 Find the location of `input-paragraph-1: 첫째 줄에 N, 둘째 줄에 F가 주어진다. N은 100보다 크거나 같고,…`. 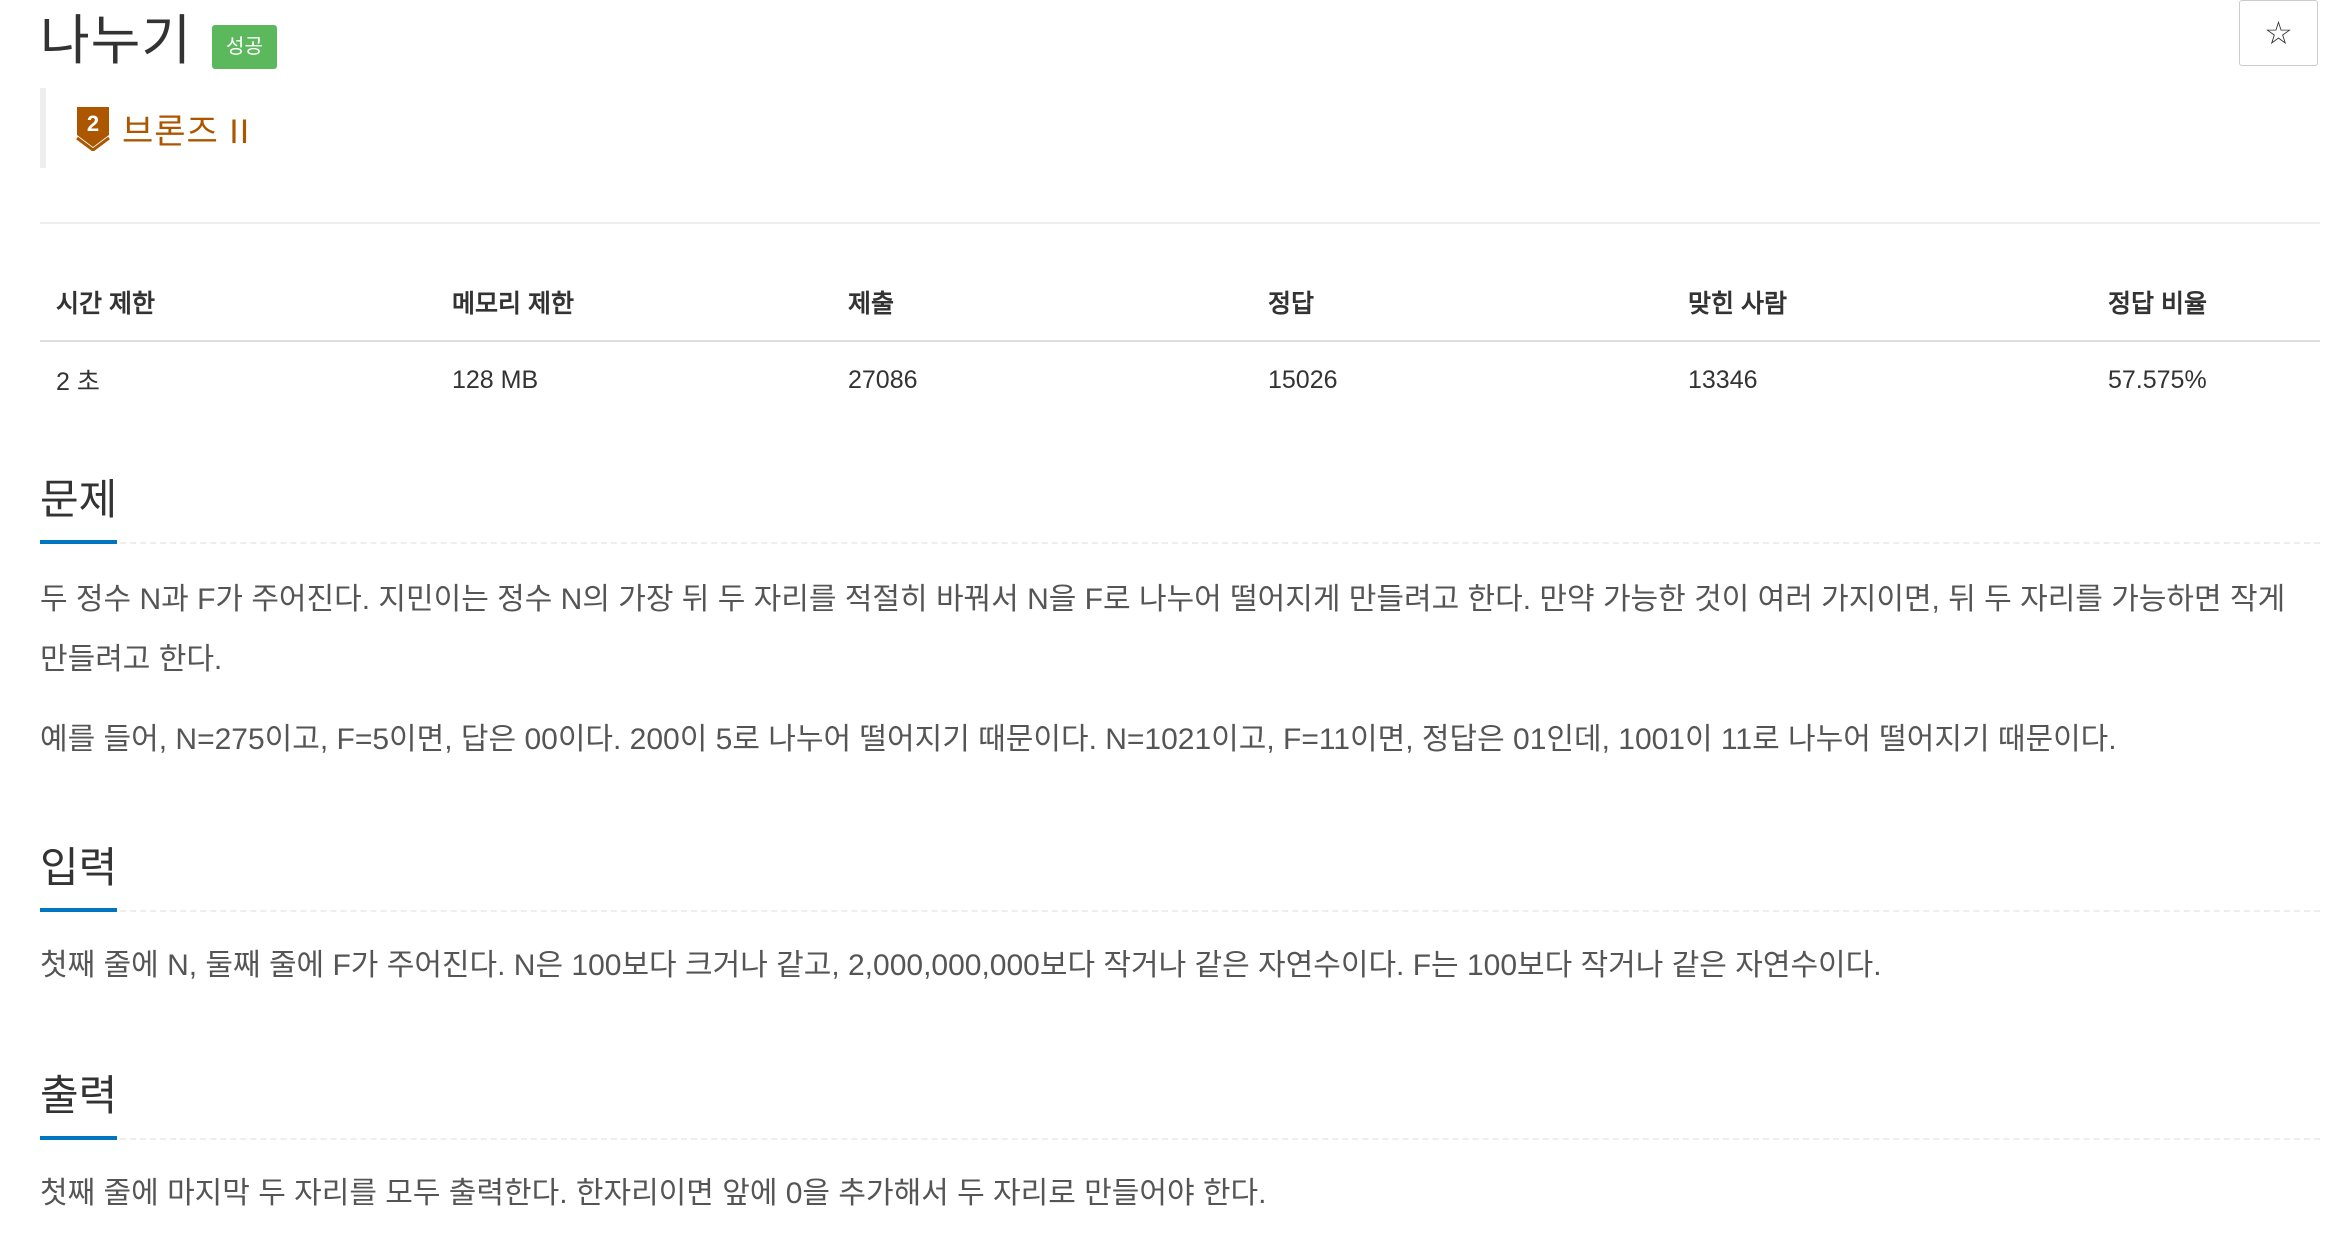

input-paragraph-1: 첫째 줄에 N, 둘째 줄에 F가 주어진다. N은 100보다 크거나 같고,… is located at coordinates (961, 965).